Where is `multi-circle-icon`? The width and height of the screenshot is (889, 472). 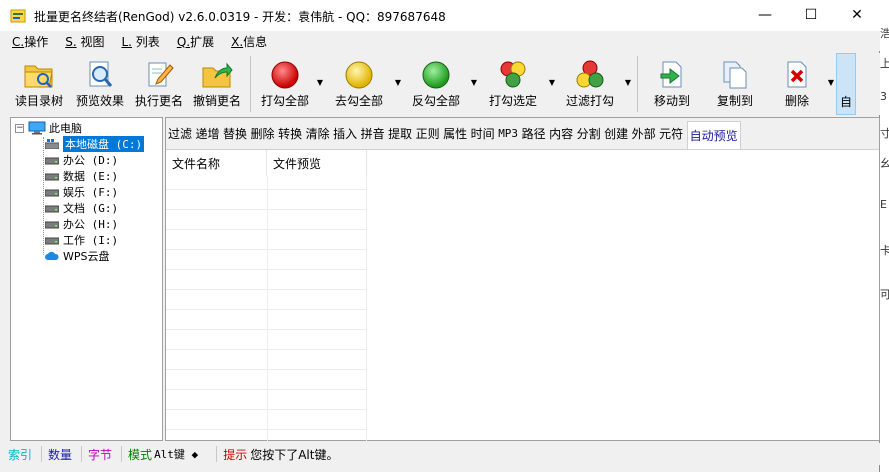
multi-circle-icon is located at coordinates (513, 74).